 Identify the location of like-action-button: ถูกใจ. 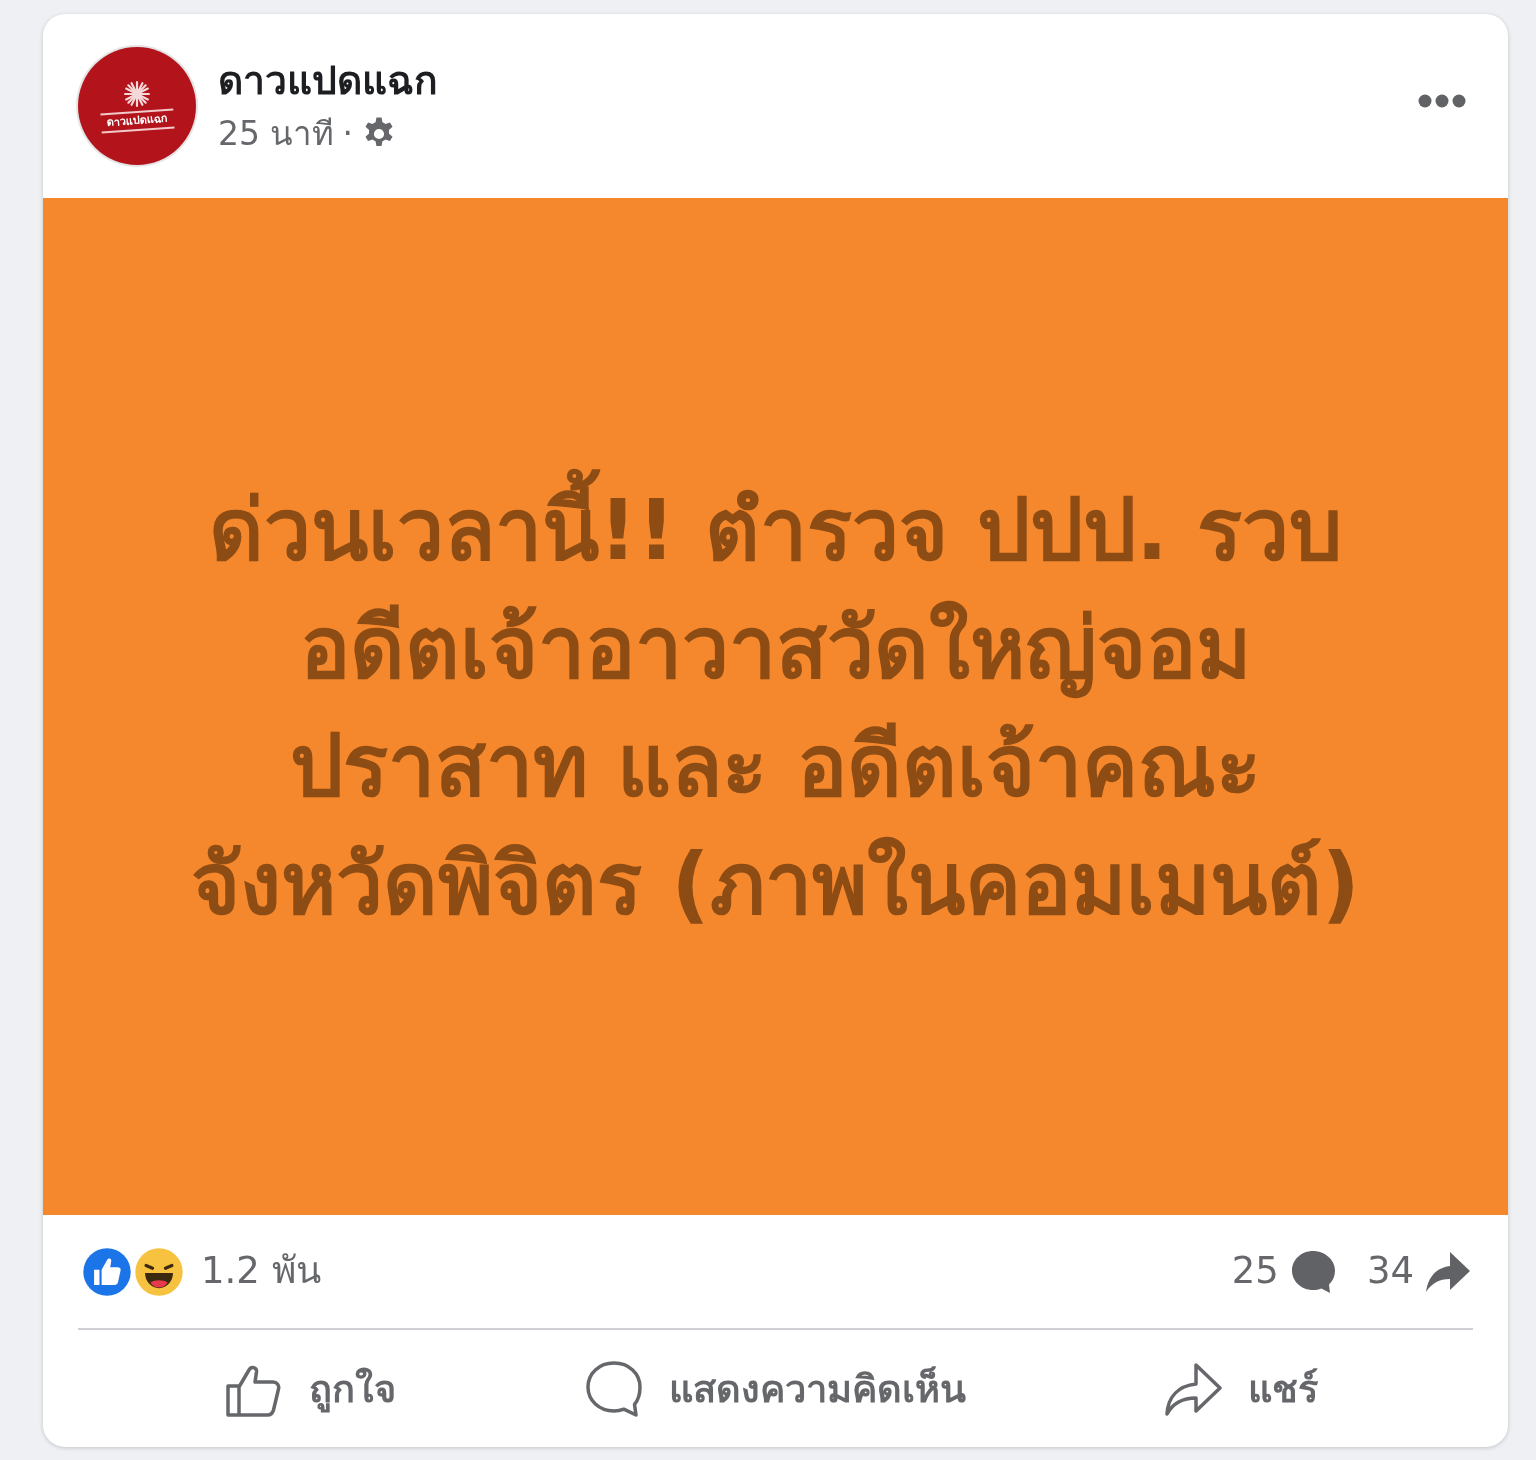
(310, 1388).